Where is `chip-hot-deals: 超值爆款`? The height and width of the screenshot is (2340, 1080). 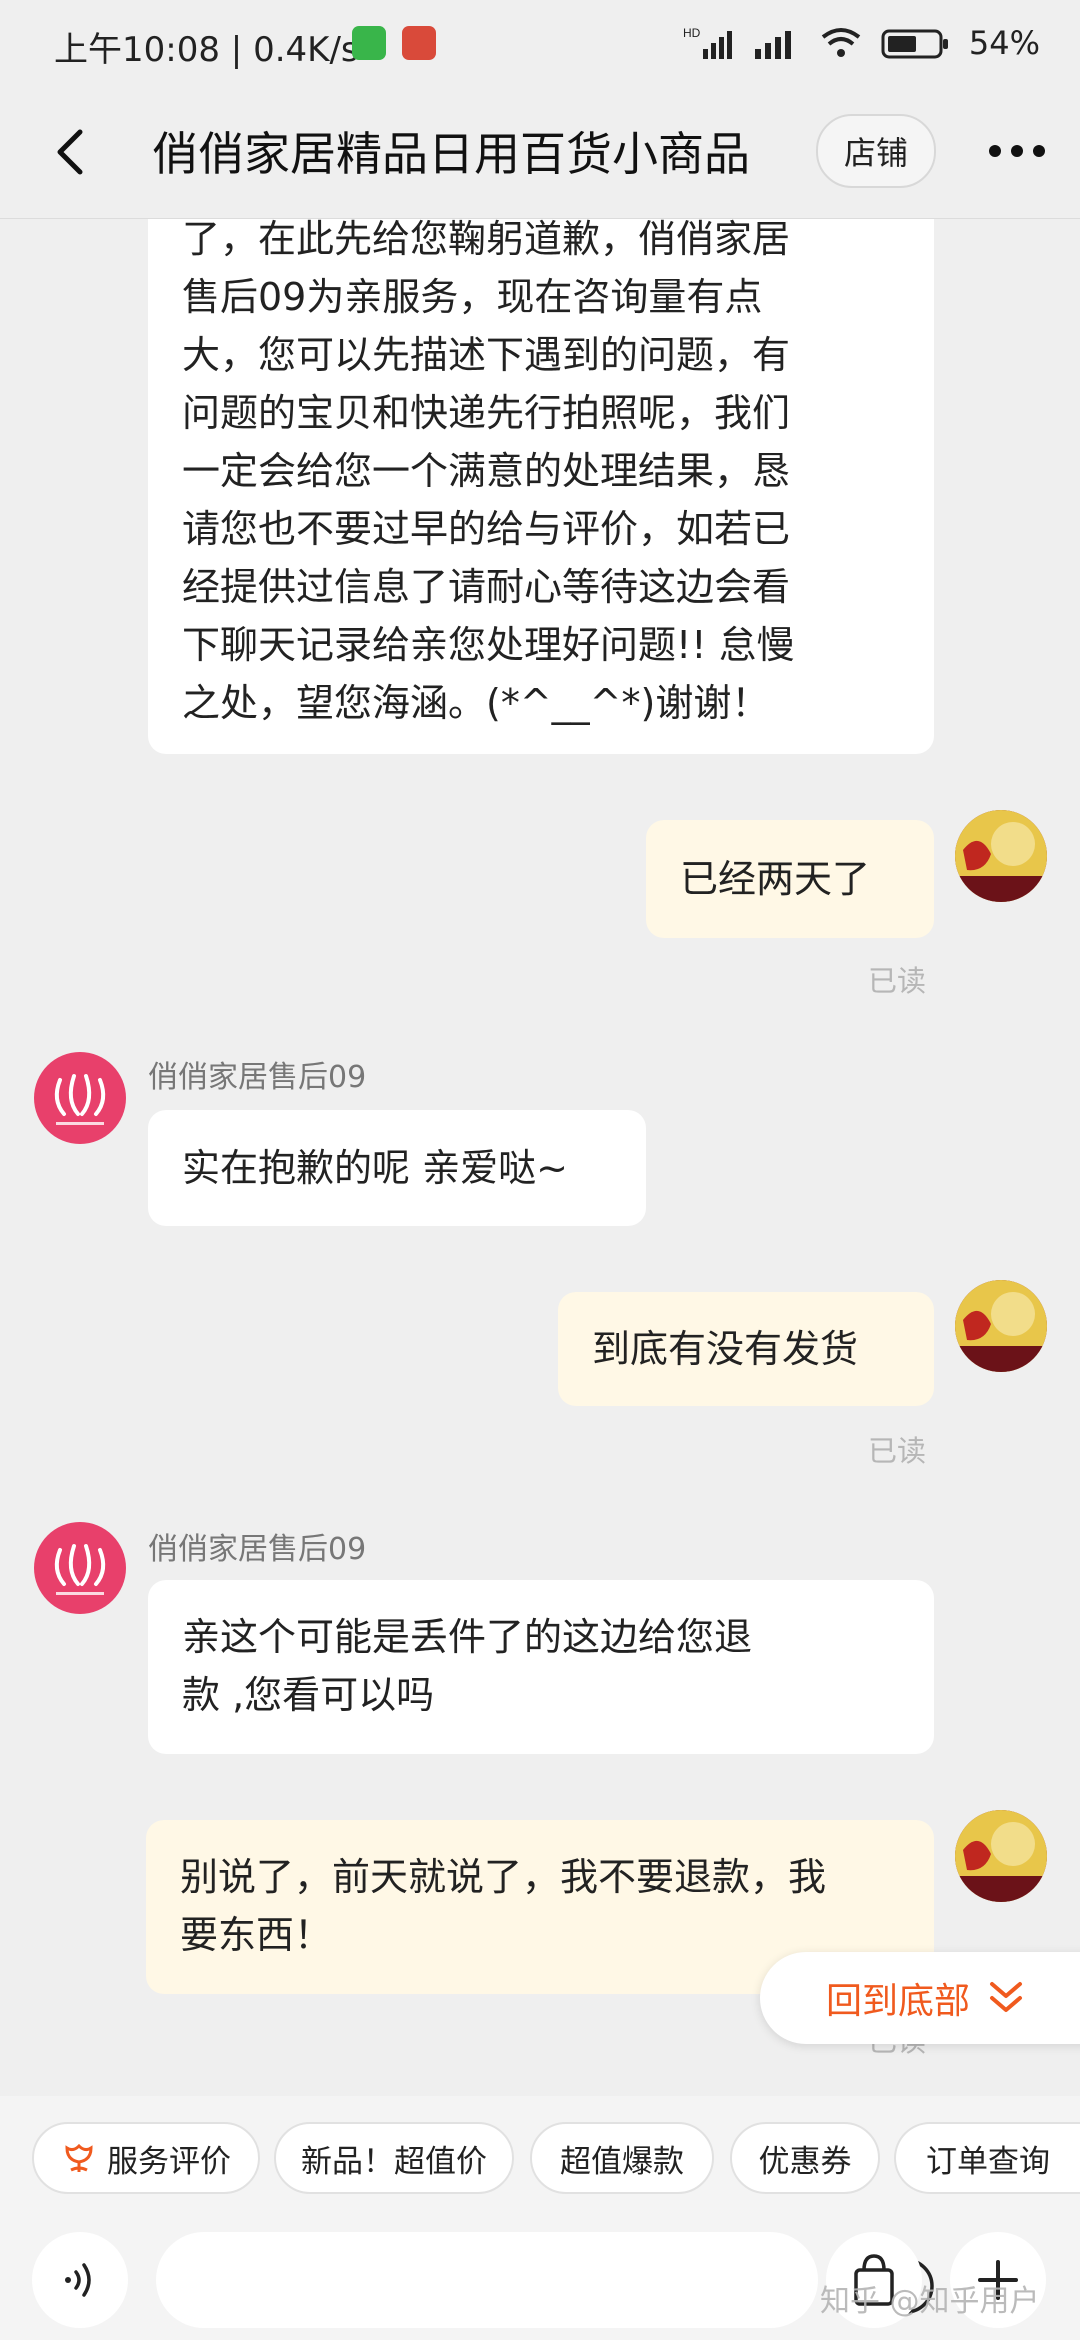
chip-hot-deals: 超值爆款 is located at coordinates (622, 2158).